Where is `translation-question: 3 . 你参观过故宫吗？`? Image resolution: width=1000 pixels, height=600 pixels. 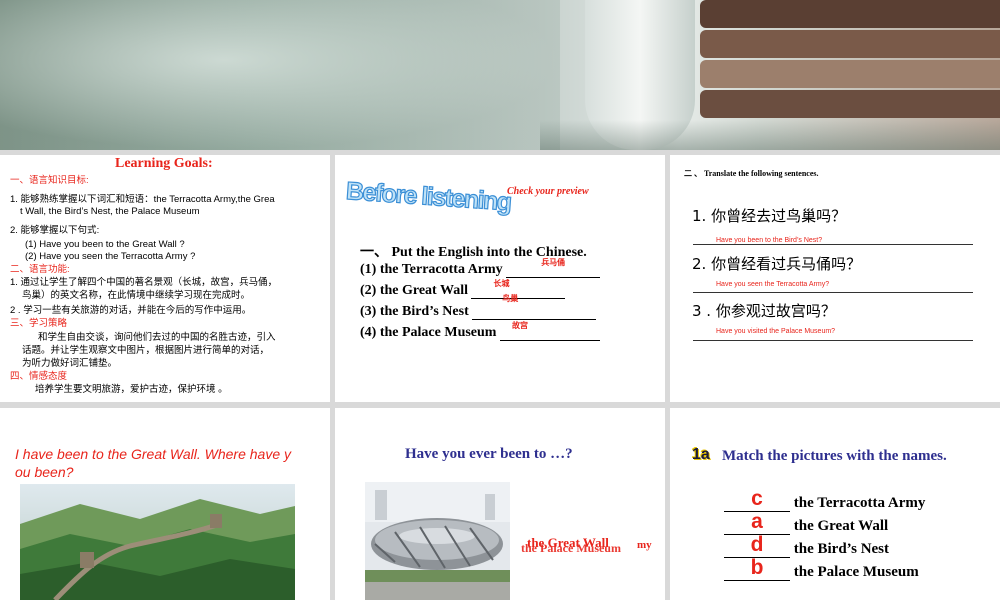
translation-question: 3 . 你参观过故宫吗？ is located at coordinates (764, 311).